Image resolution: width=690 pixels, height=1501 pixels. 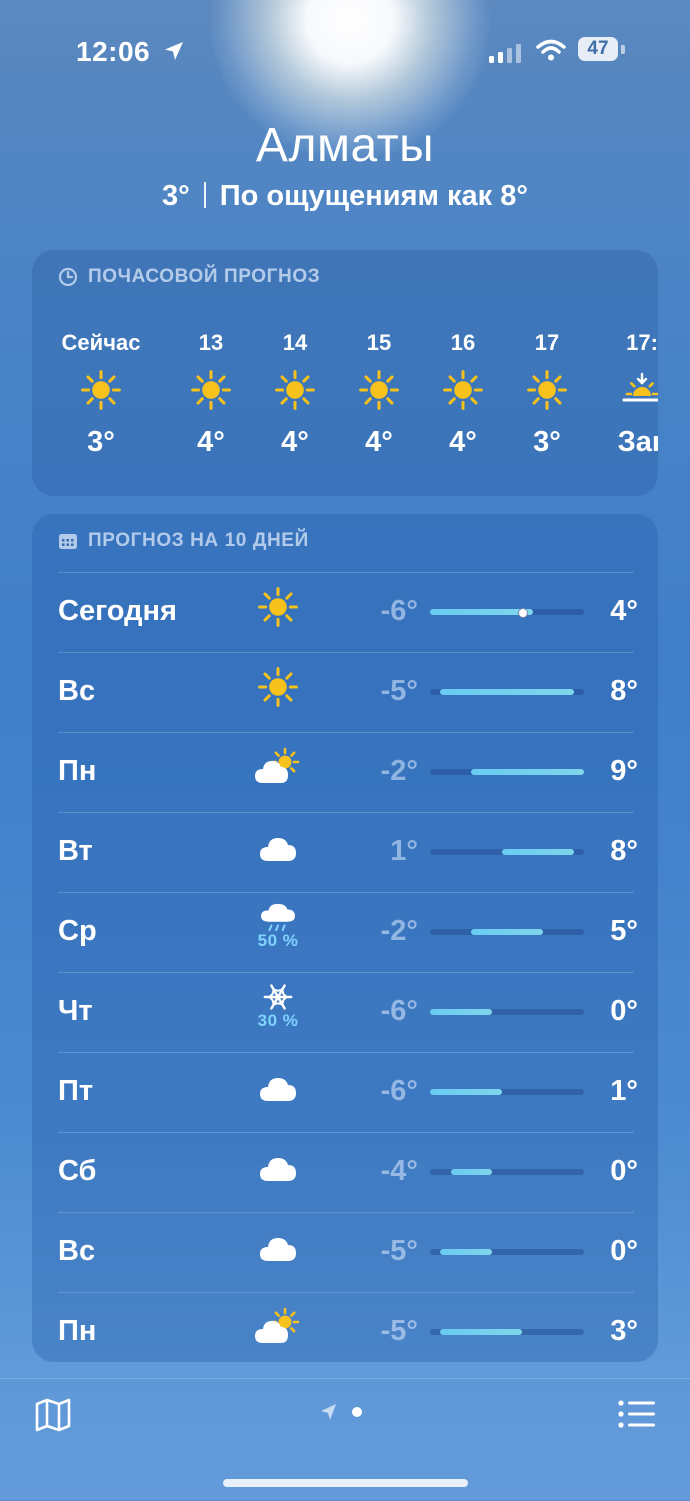 What do you see at coordinates (176, 196) in the screenshot?
I see `current-temp: 3°` at bounding box center [176, 196].